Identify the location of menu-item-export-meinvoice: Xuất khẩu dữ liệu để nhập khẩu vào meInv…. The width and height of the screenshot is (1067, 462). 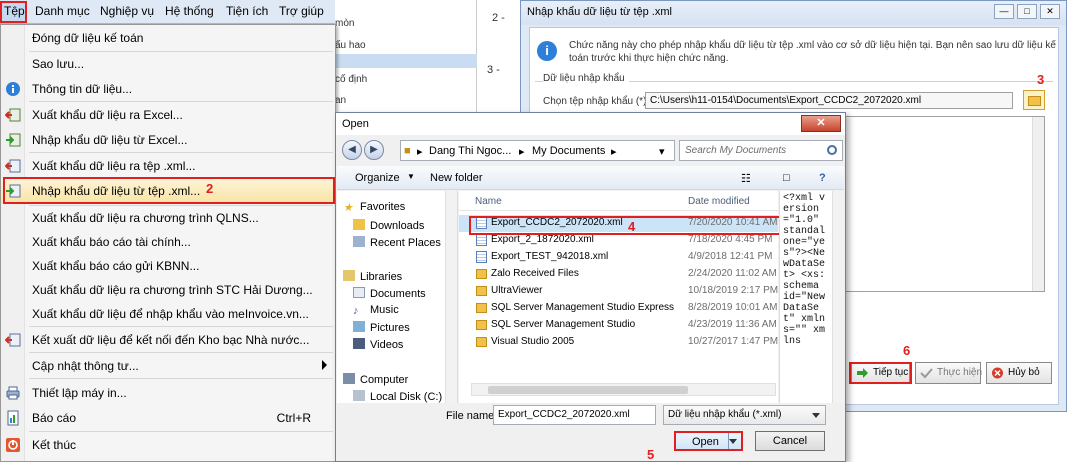
(168, 314).